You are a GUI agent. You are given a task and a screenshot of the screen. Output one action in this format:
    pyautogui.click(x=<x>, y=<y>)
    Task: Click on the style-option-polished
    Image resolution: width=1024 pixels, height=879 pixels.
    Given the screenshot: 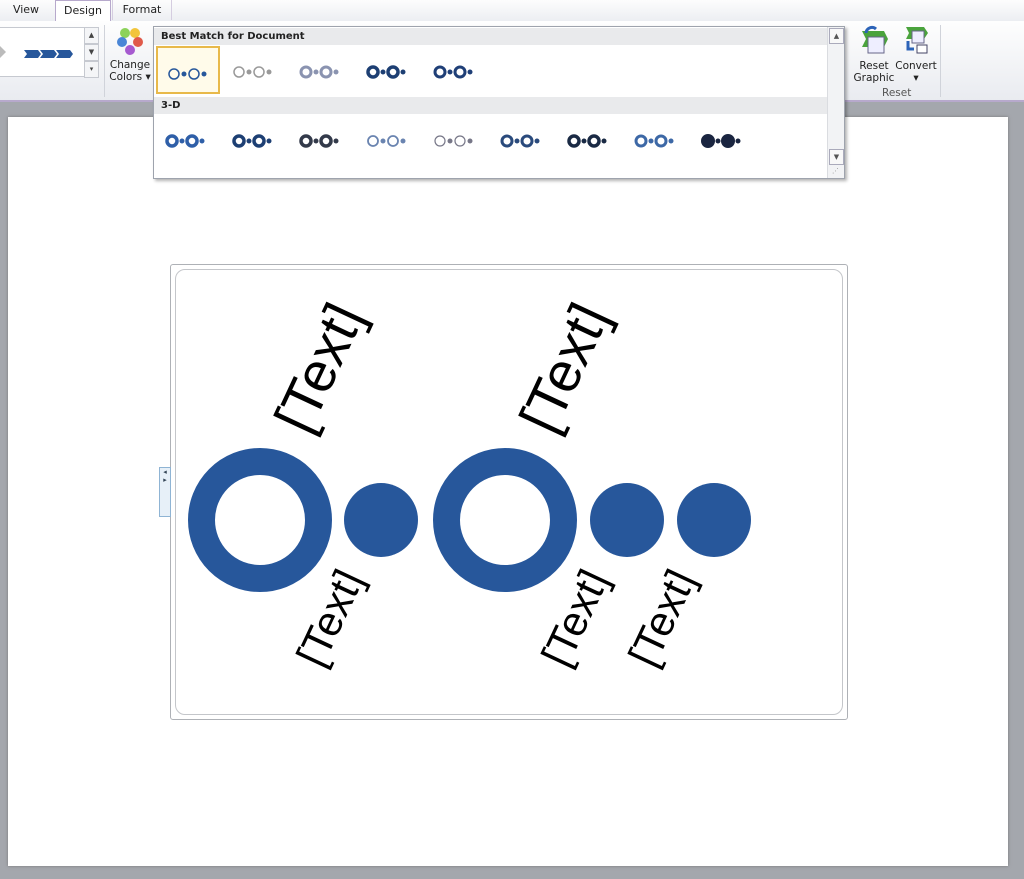 What is the action you would take?
    pyautogui.click(x=188, y=139)
    